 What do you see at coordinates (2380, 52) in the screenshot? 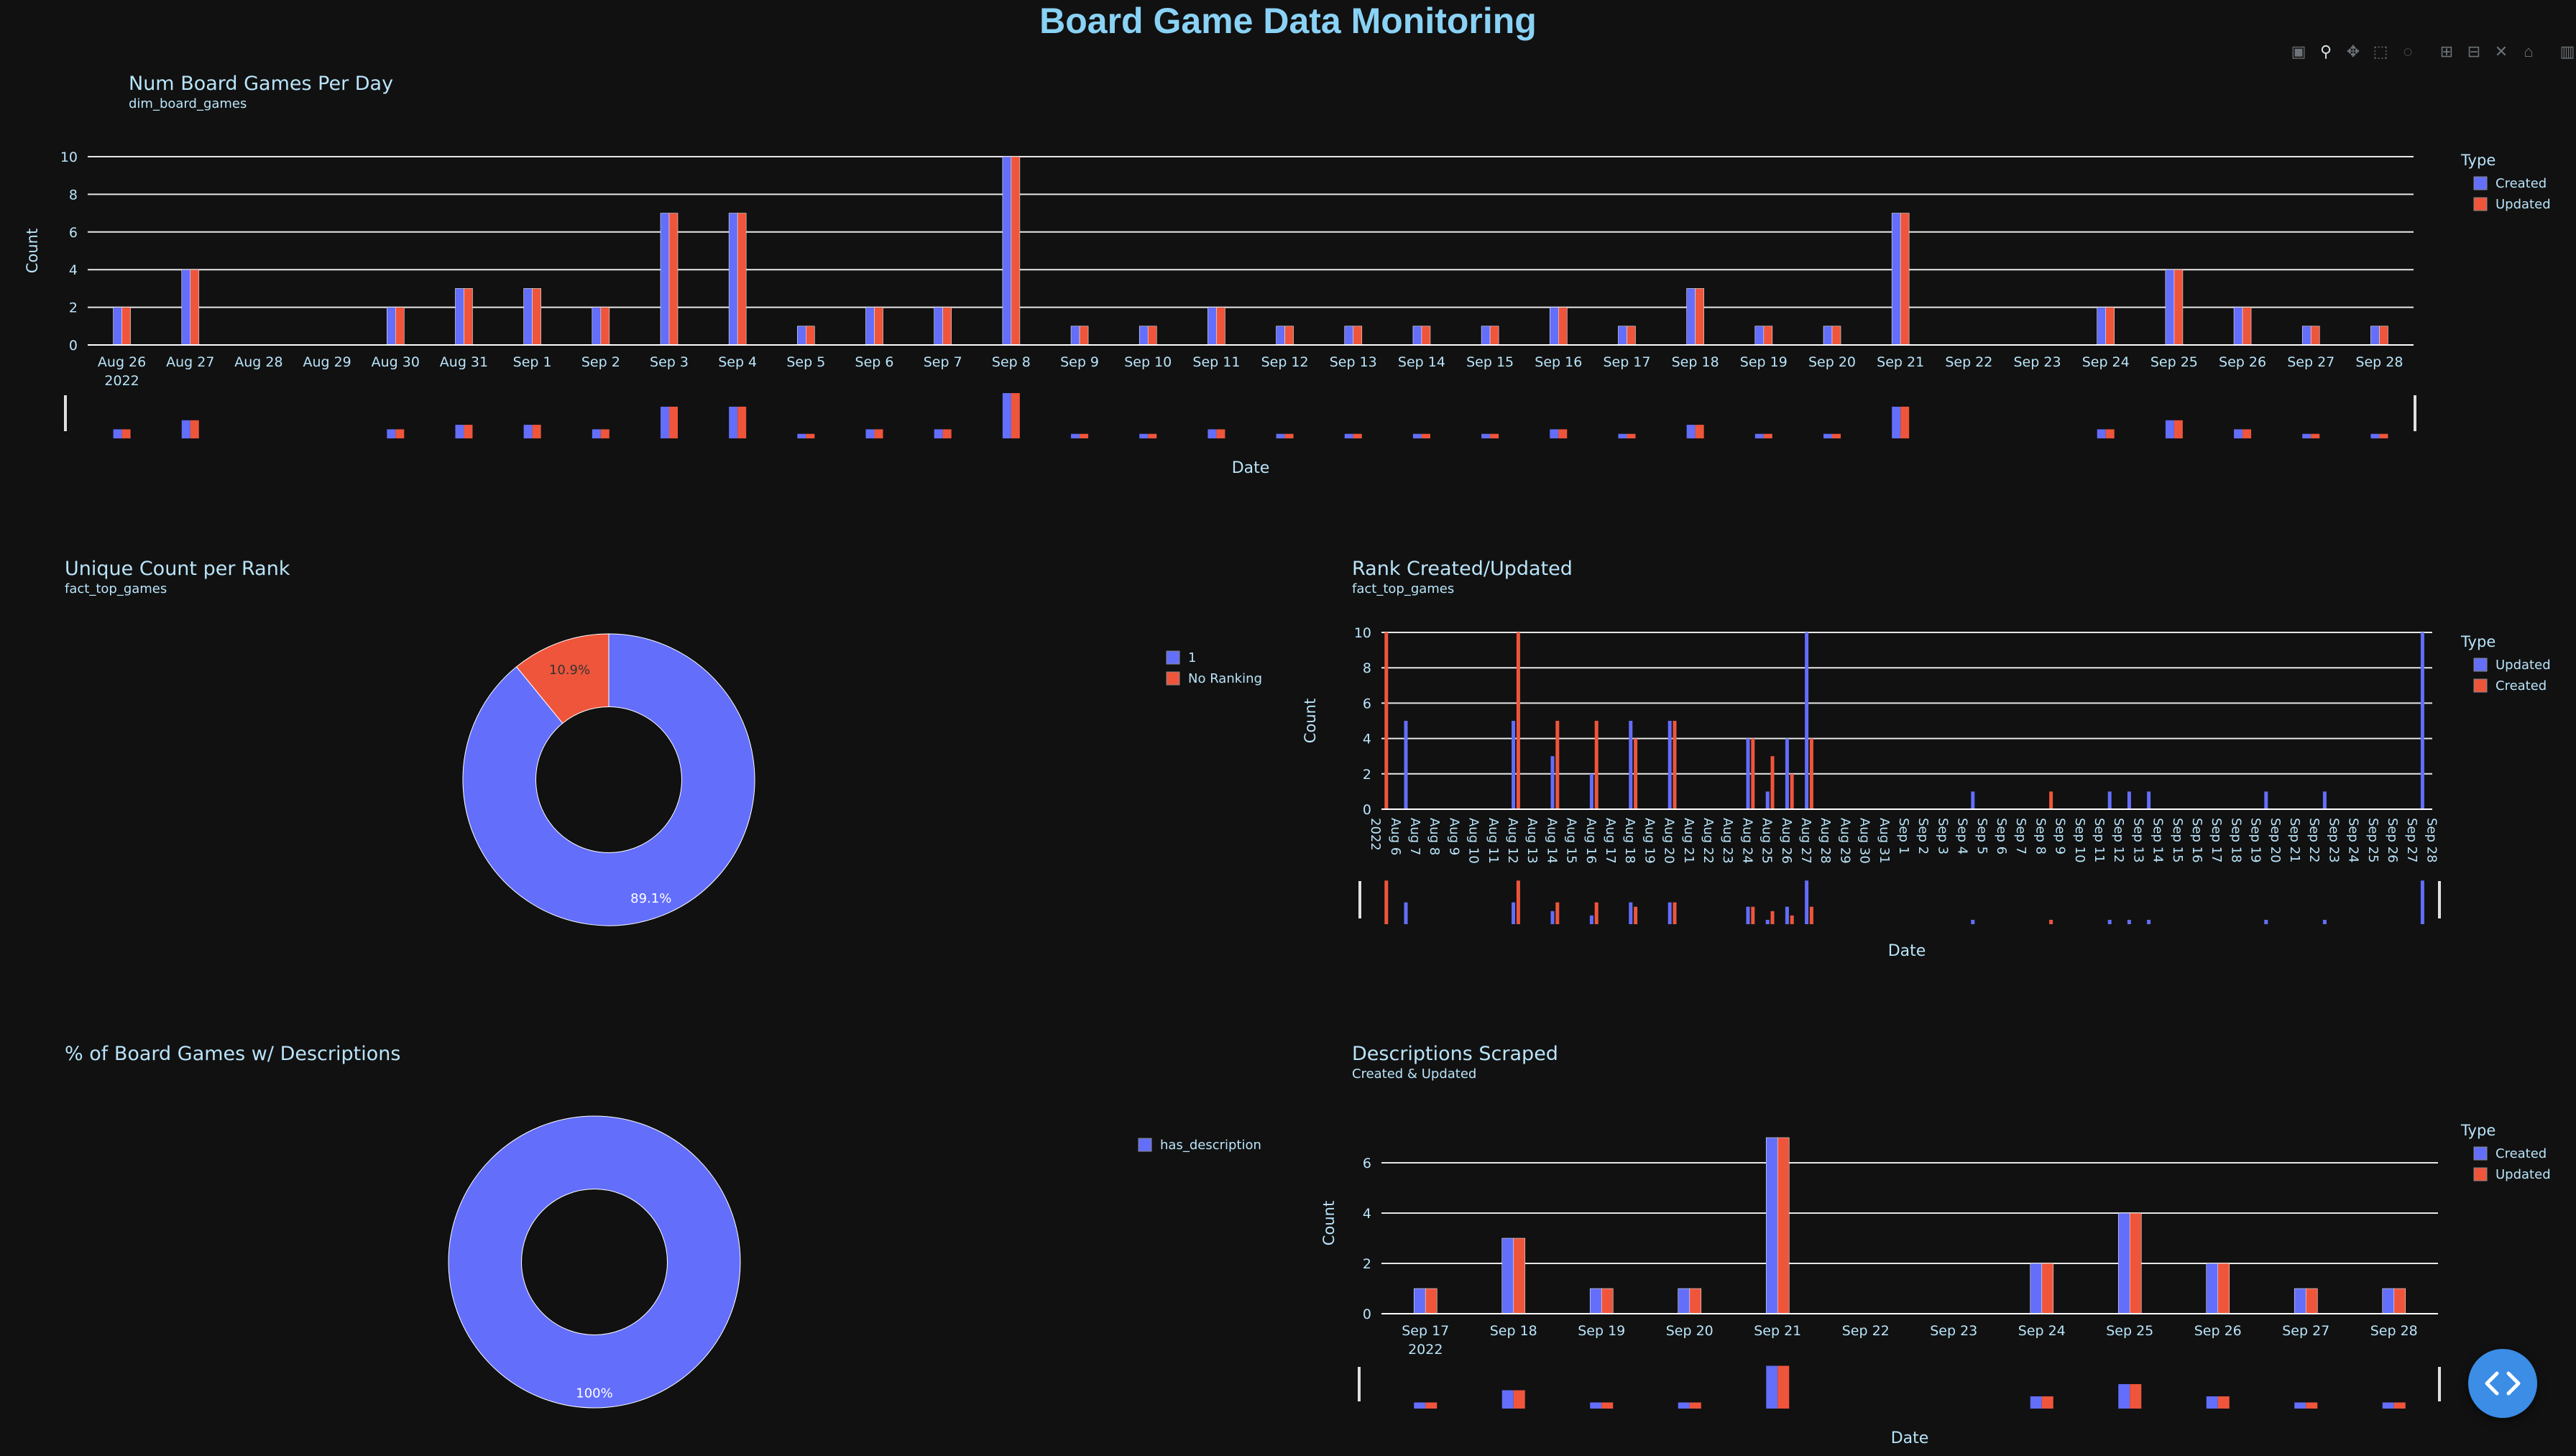
I see `box-select-icon: ⬚` at bounding box center [2380, 52].